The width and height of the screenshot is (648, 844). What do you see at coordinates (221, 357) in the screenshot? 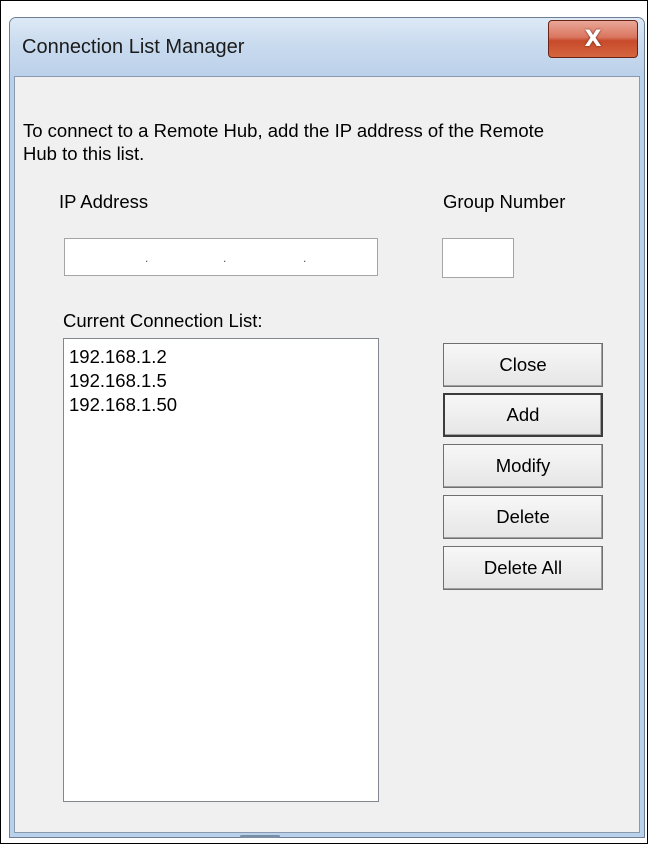
I see `list-item: 192.168.1.2` at bounding box center [221, 357].